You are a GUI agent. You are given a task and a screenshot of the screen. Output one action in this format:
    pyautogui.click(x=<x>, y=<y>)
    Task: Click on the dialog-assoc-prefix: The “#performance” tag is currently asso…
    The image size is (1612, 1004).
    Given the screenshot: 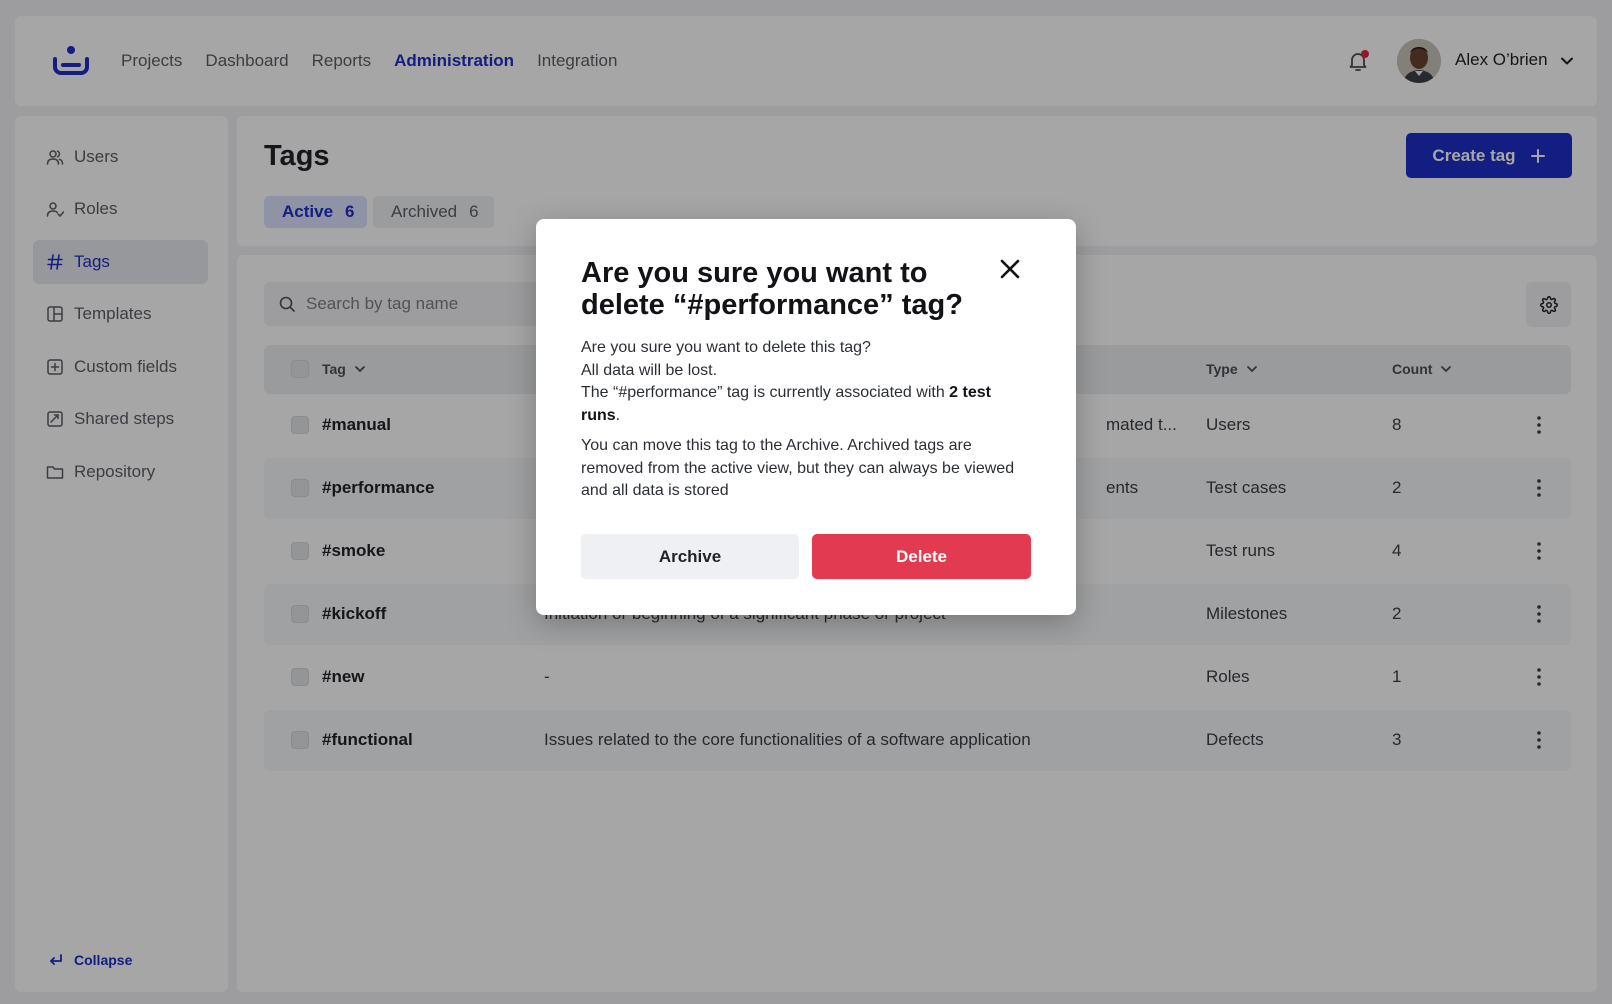 What is the action you would take?
    pyautogui.click(x=765, y=392)
    